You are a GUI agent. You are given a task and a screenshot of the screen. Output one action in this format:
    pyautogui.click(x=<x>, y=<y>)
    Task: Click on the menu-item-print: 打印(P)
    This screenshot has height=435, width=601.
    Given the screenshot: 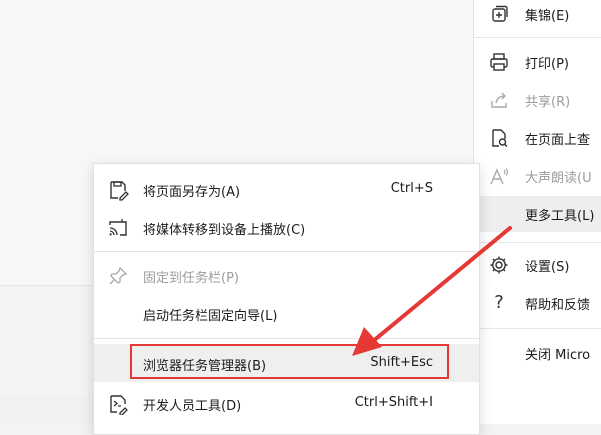 What is the action you would take?
    pyautogui.click(x=537, y=62)
    